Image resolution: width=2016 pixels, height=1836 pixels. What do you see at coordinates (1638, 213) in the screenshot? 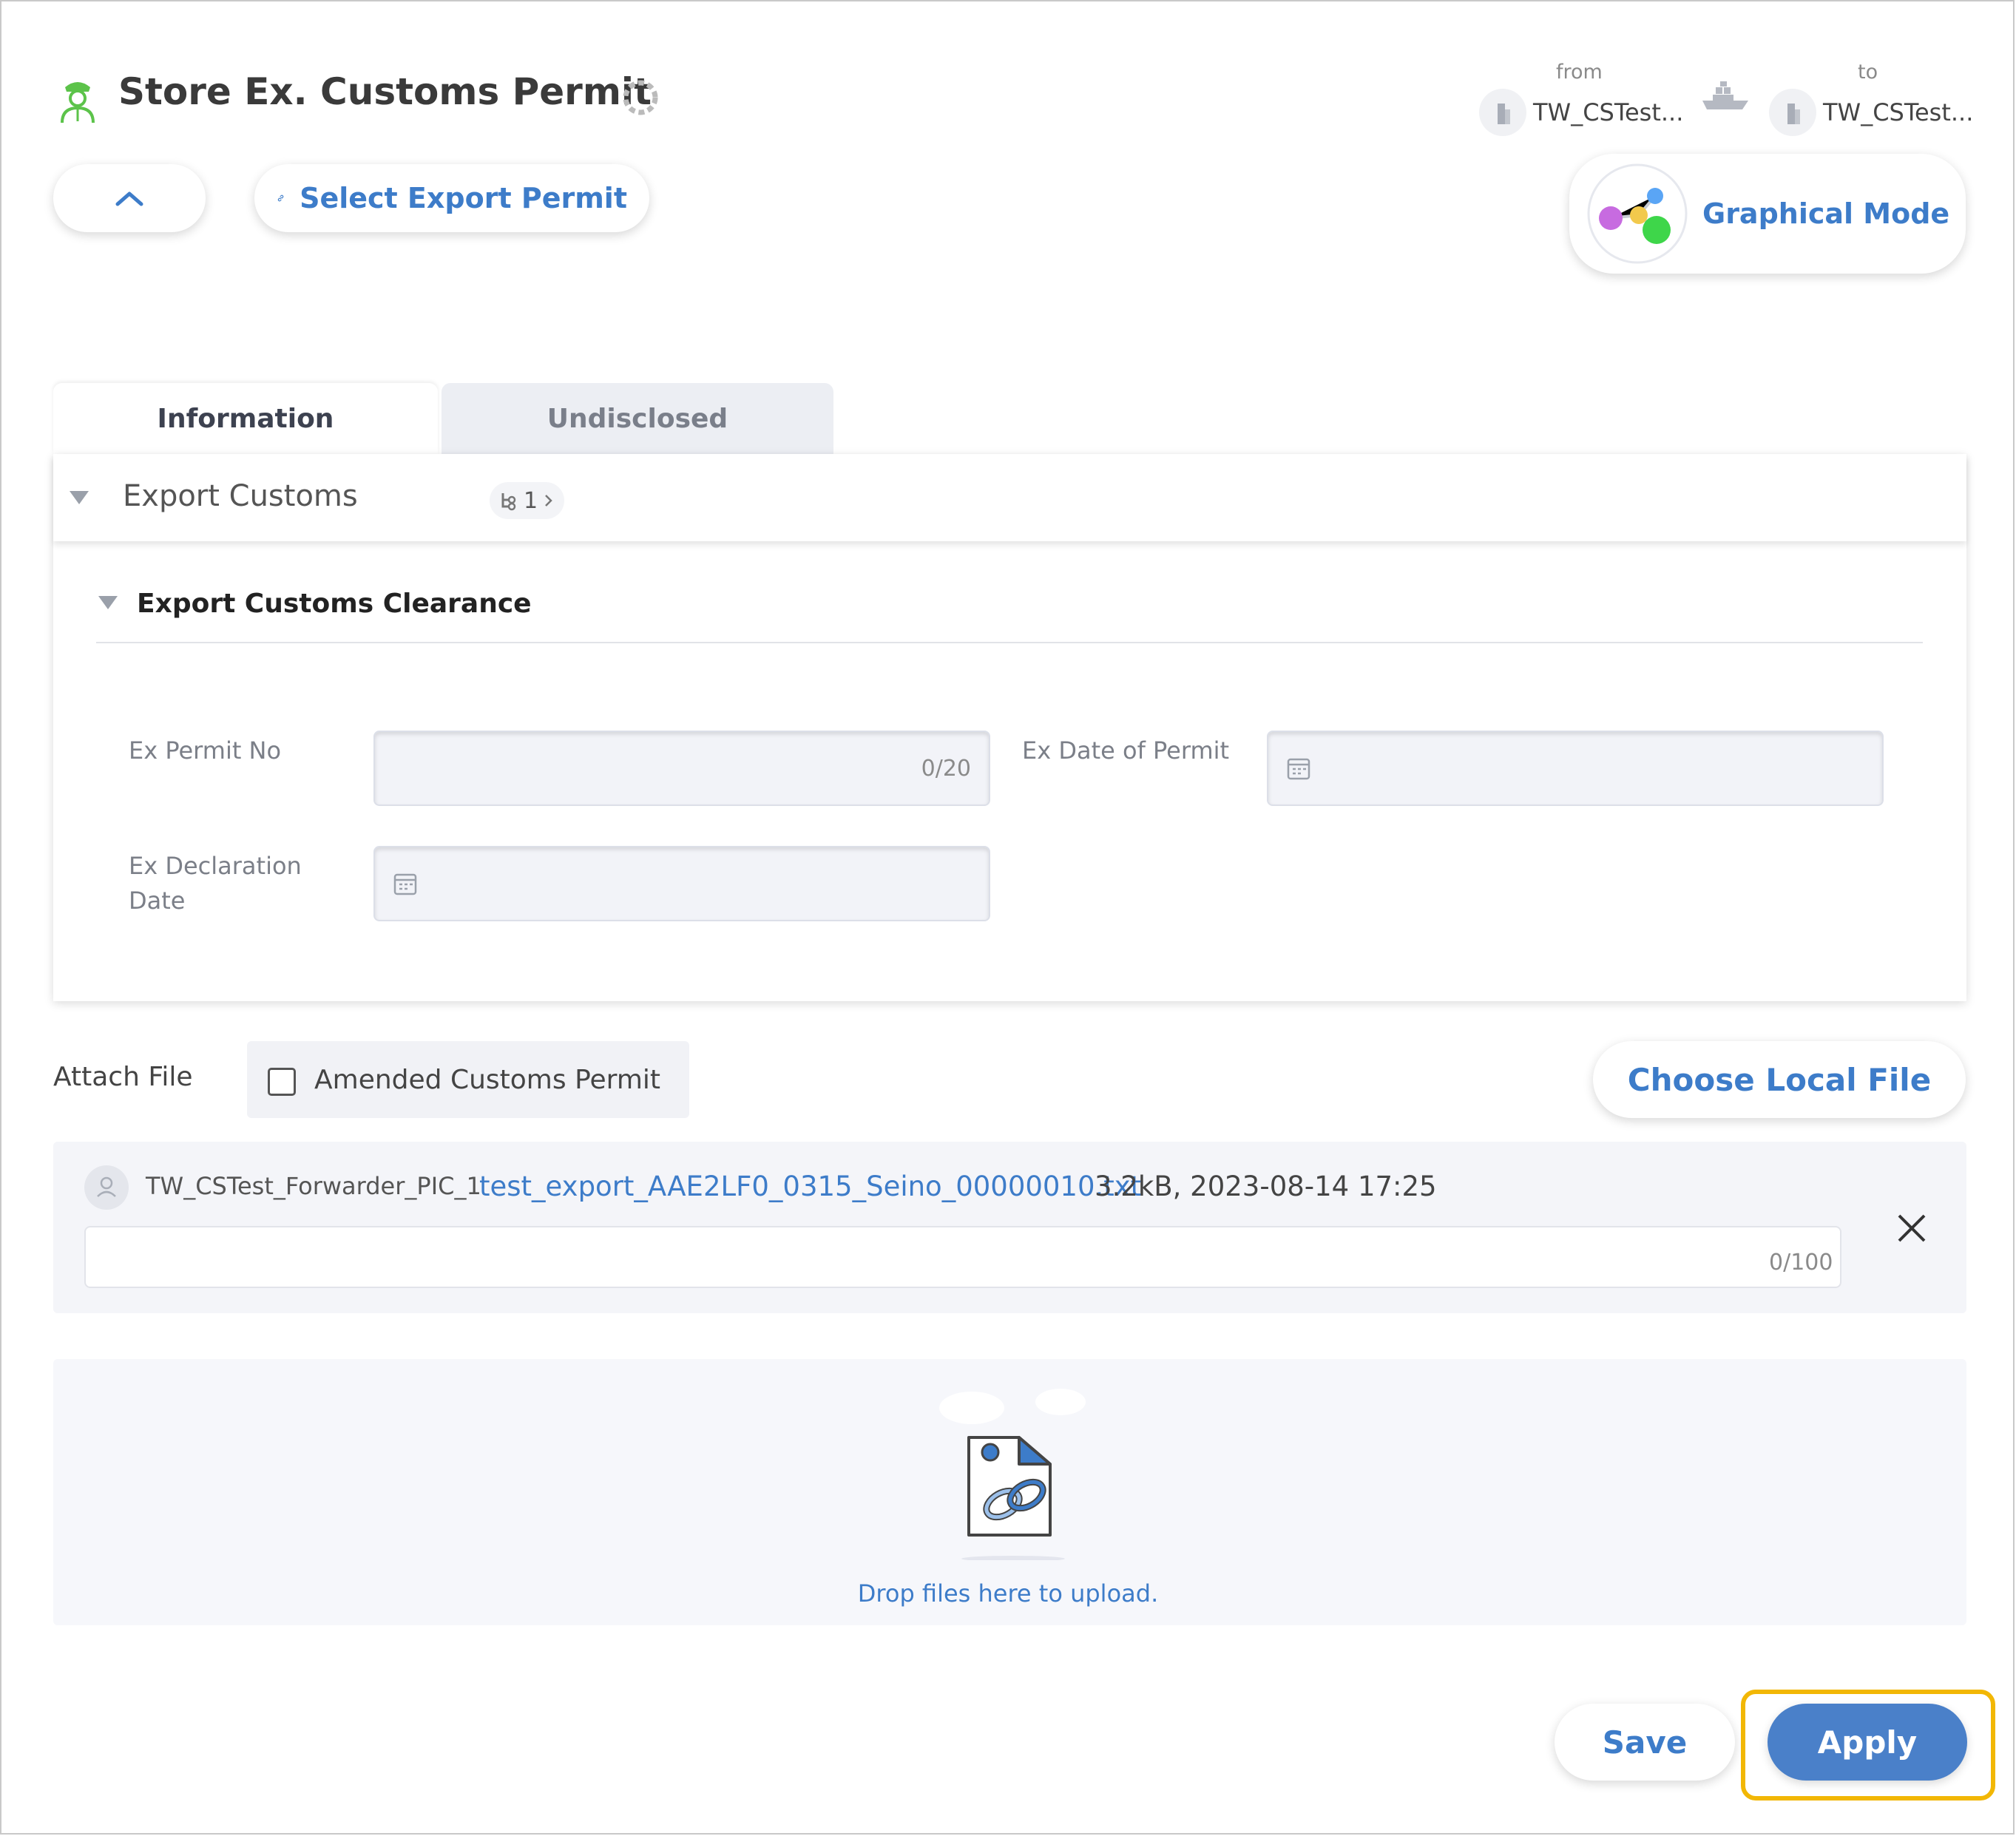
I see `graph-nodes-icon` at bounding box center [1638, 213].